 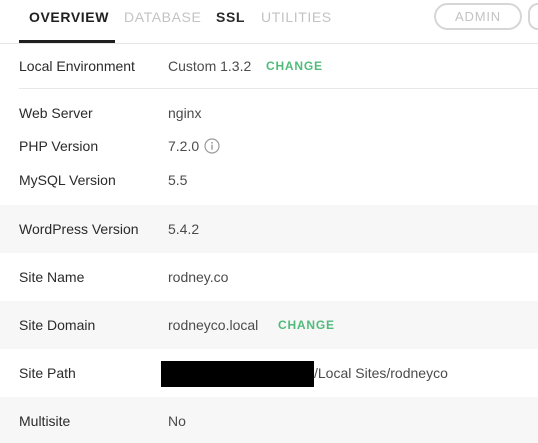 I want to click on change-domain-button: CHANGE, so click(x=306, y=325).